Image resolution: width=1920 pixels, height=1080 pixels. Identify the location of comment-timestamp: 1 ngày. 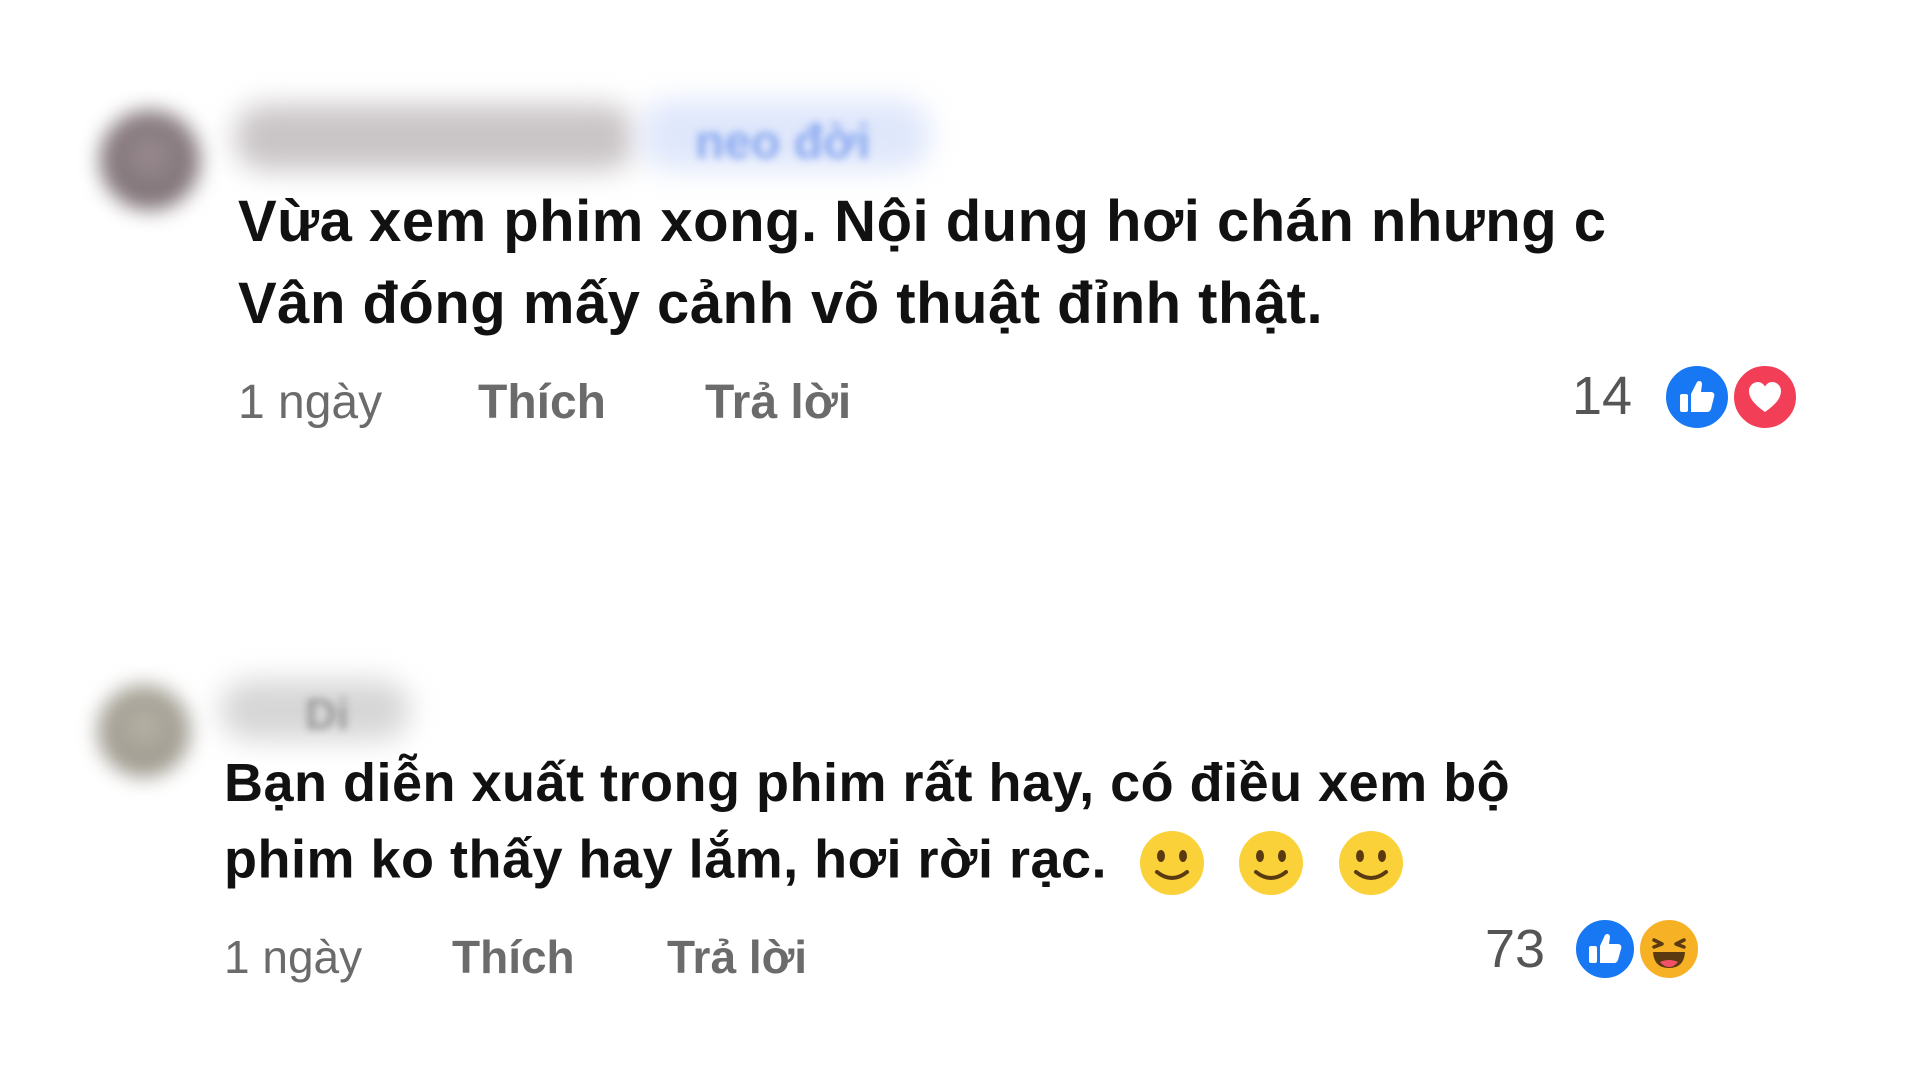
(293, 957).